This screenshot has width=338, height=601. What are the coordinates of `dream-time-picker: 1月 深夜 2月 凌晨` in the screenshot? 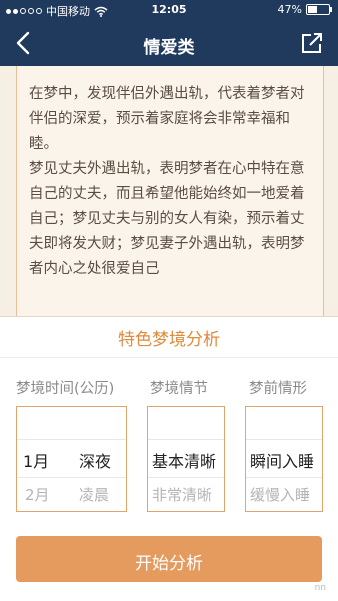 It's located at (71, 459).